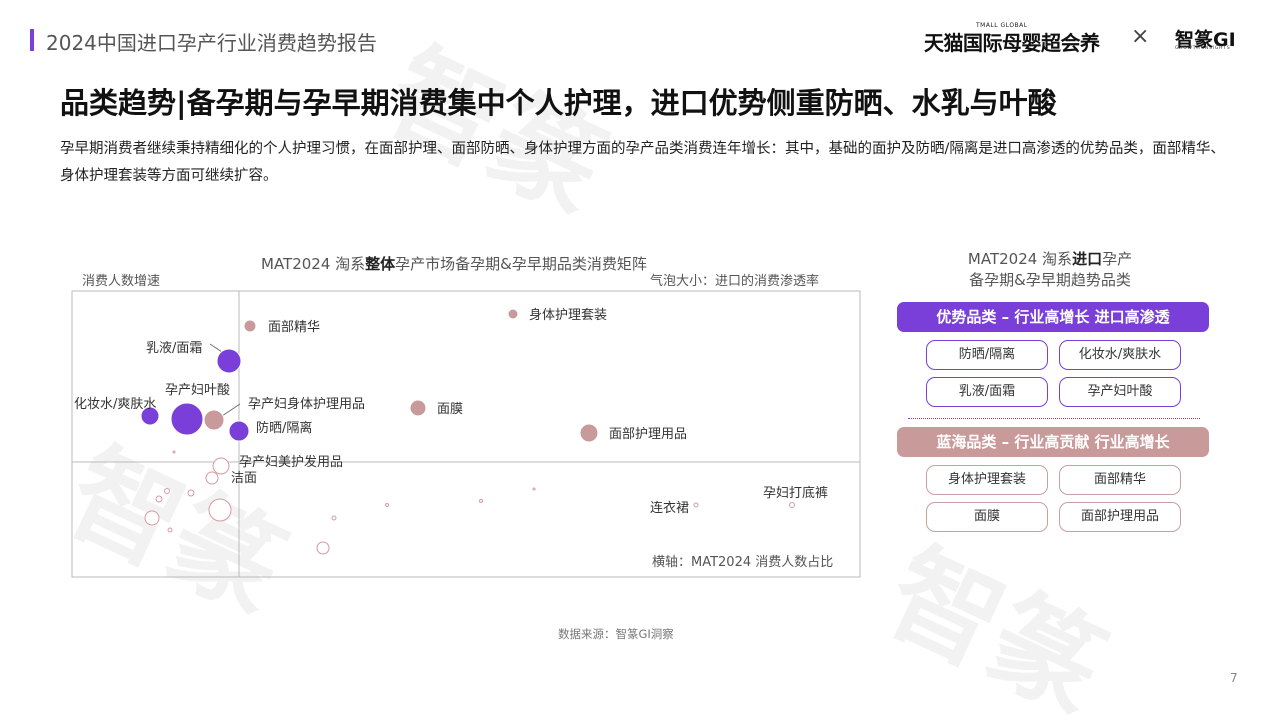 The width and height of the screenshot is (1280, 720). I want to click on bubble-label-1: 身体护理套装, so click(568, 315).